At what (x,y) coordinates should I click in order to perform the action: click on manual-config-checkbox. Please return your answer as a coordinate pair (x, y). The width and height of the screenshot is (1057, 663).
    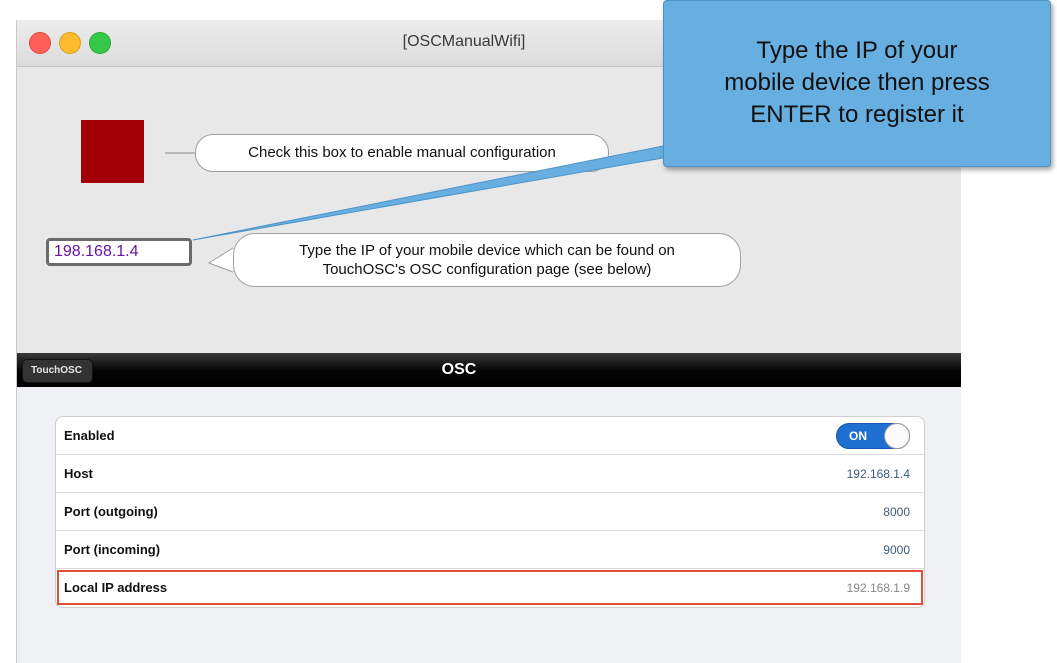
    Looking at the image, I should click on (112, 151).